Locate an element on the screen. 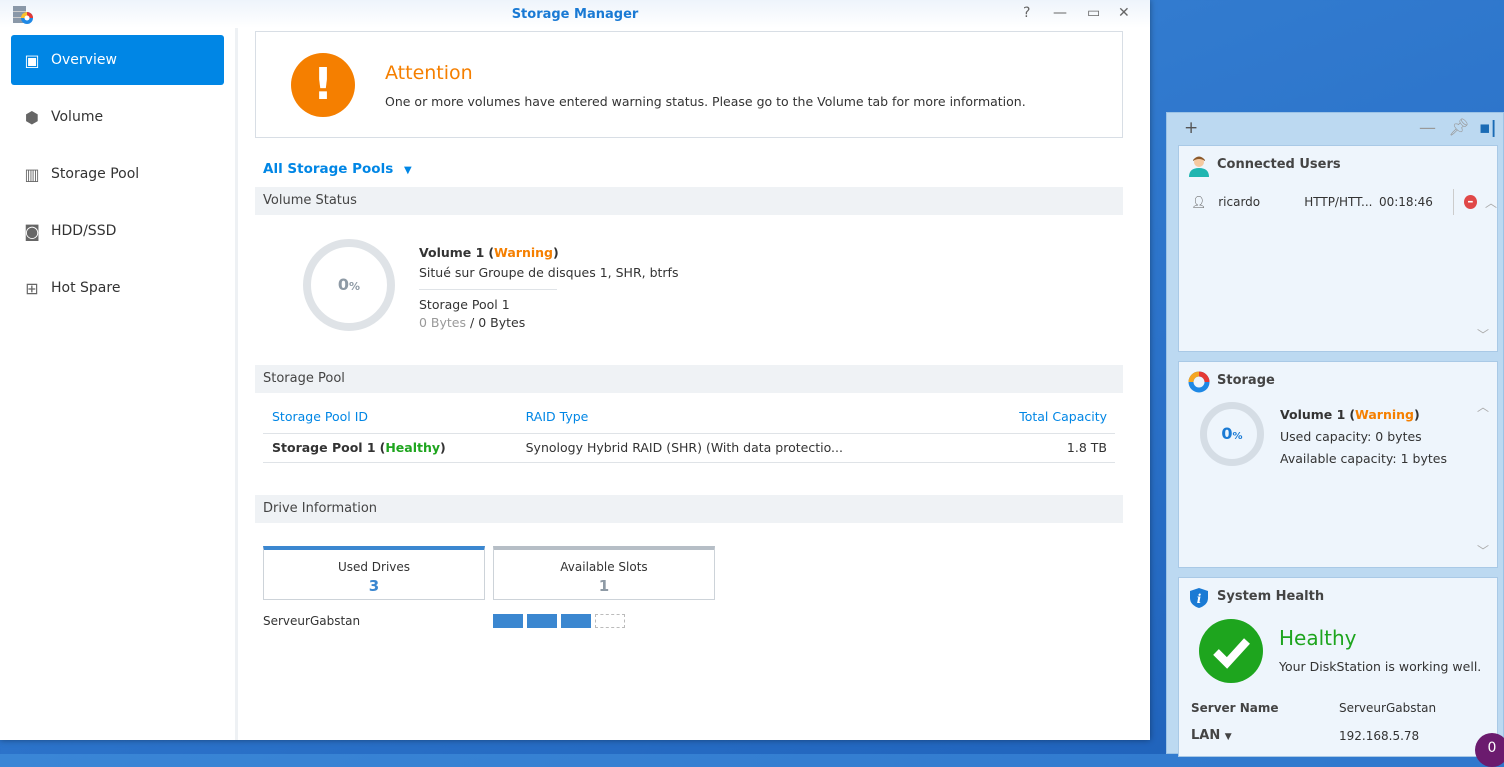  overview-icon: ▣ is located at coordinates (32, 60).